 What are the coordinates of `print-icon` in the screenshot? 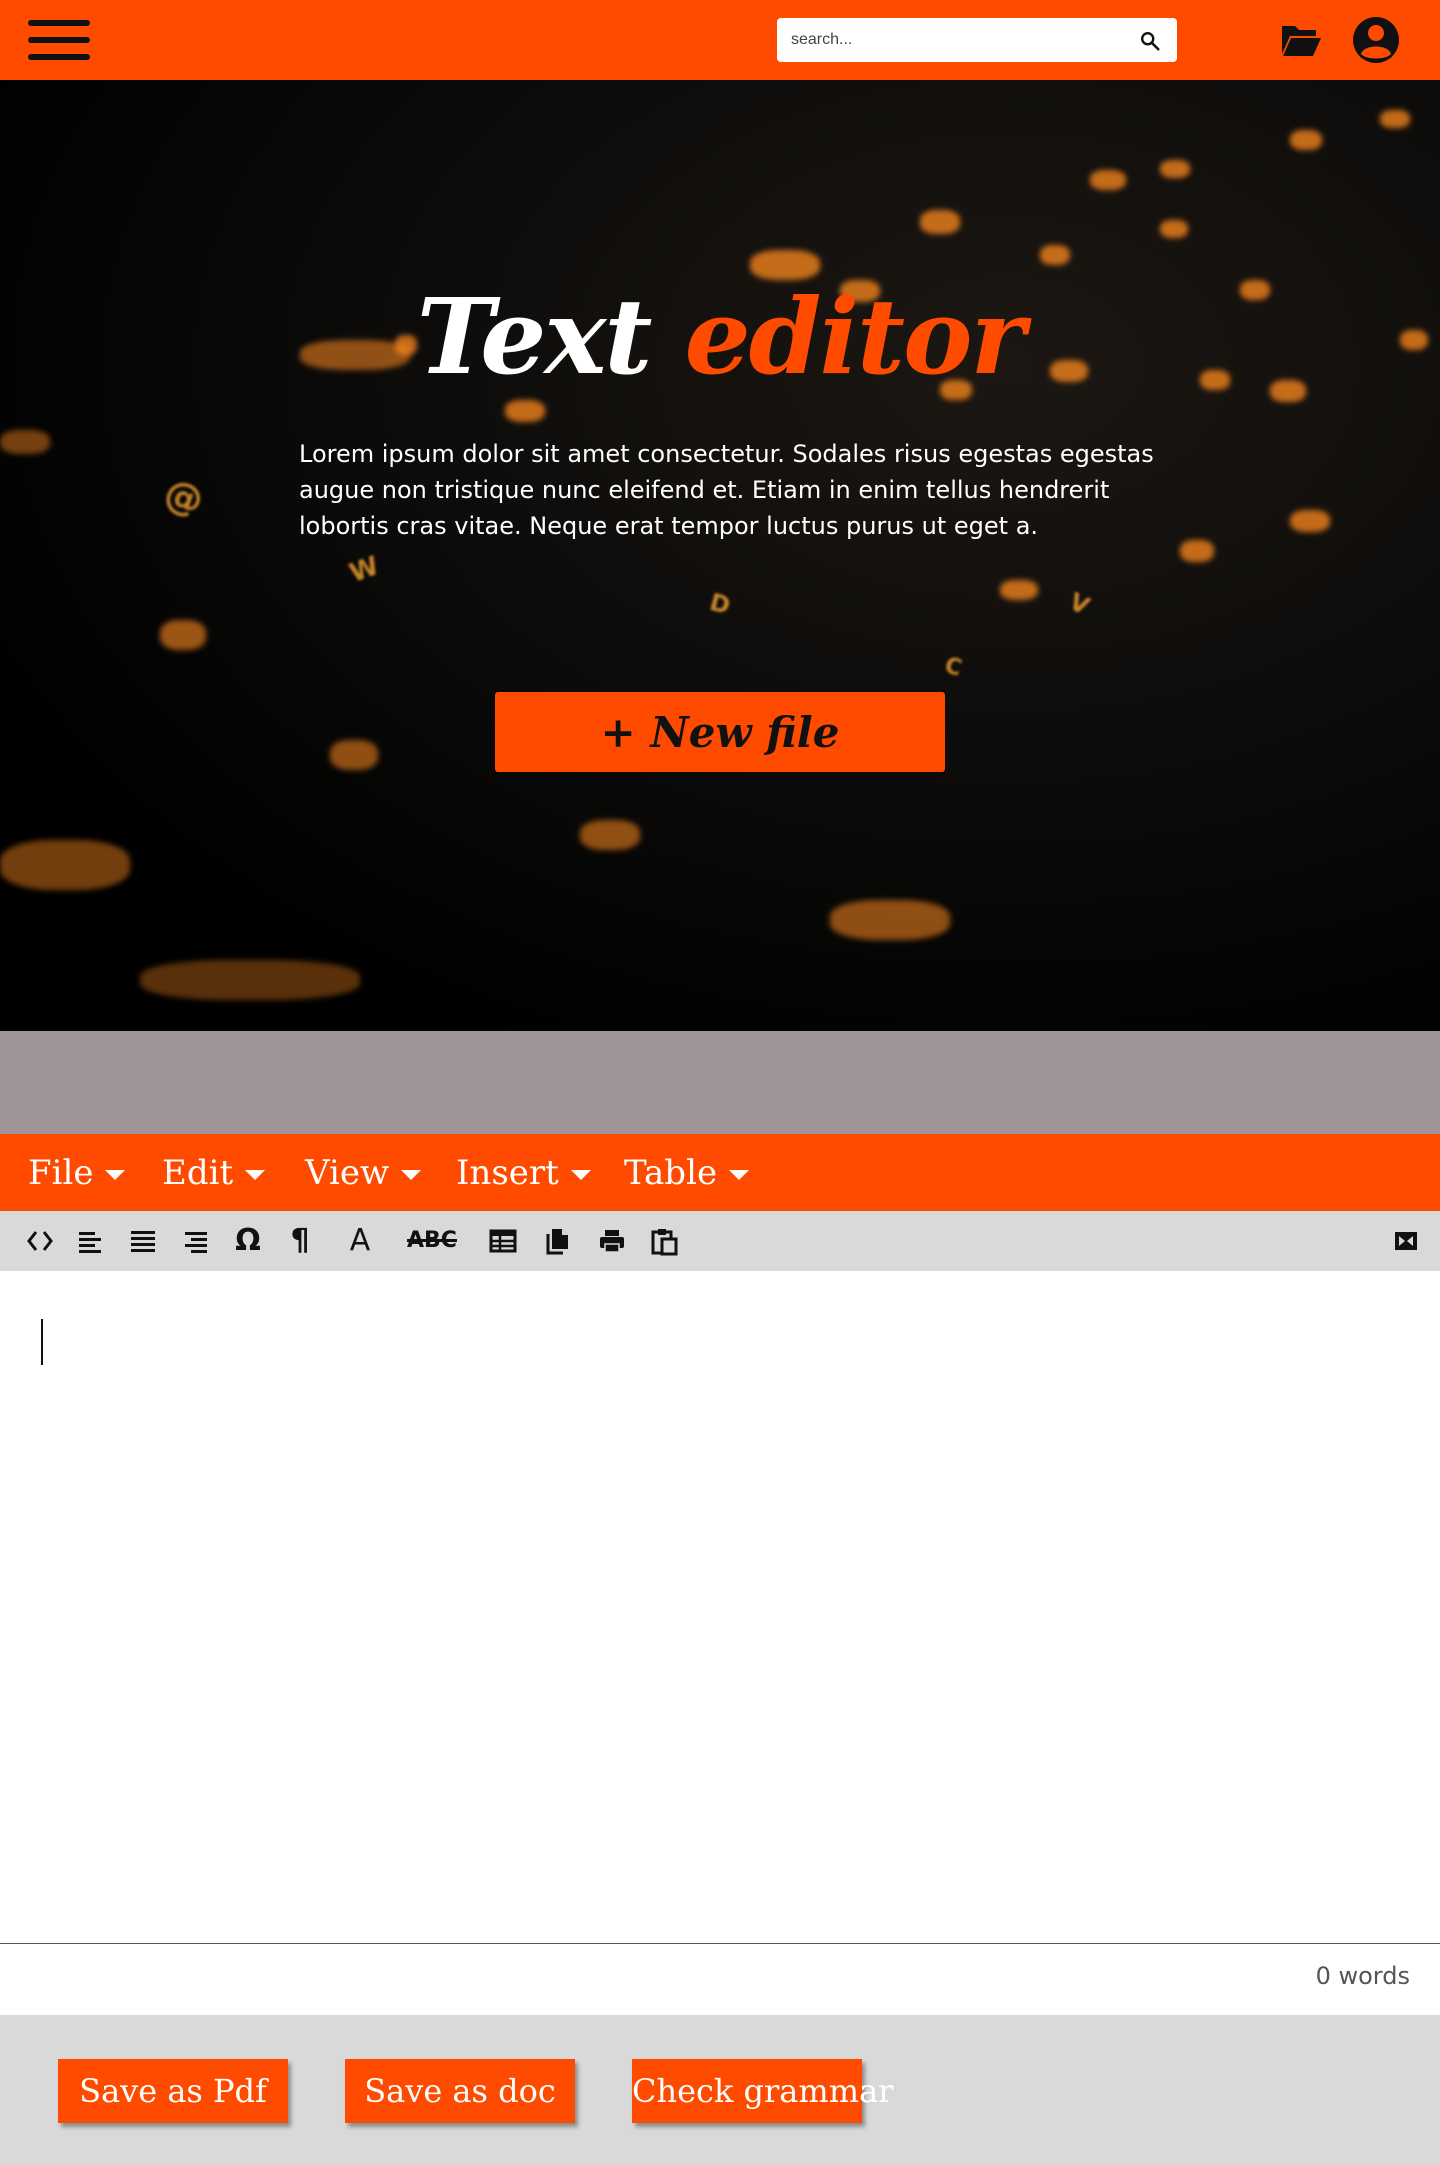 It's located at (612, 1241).